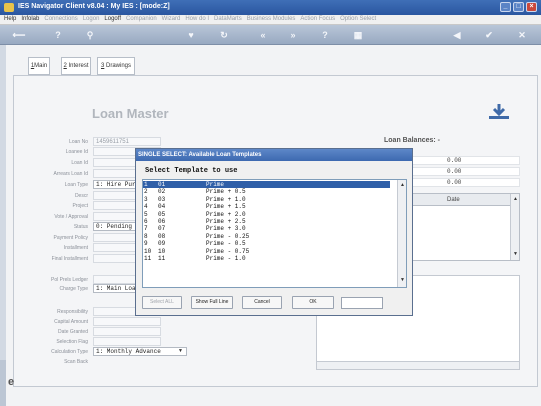 The image size is (541, 406). I want to click on list-item: 5 05 Prime + 2.0, so click(266, 214).